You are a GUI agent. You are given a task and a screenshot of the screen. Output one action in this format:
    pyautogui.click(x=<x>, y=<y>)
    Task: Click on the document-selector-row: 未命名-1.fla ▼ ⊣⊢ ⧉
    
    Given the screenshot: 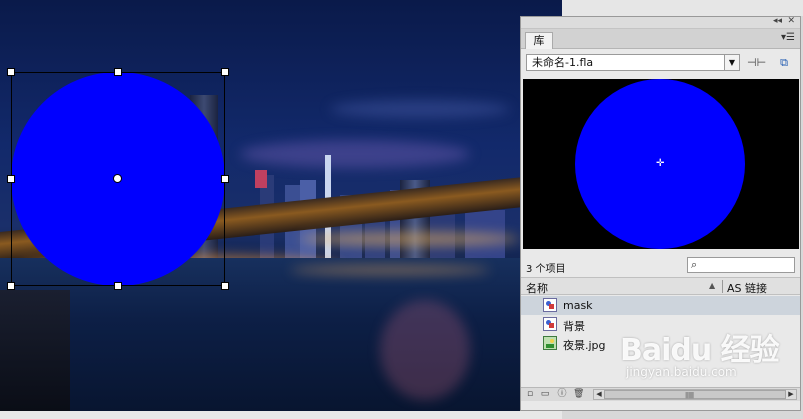 What is the action you would take?
    pyautogui.click(x=660, y=63)
    